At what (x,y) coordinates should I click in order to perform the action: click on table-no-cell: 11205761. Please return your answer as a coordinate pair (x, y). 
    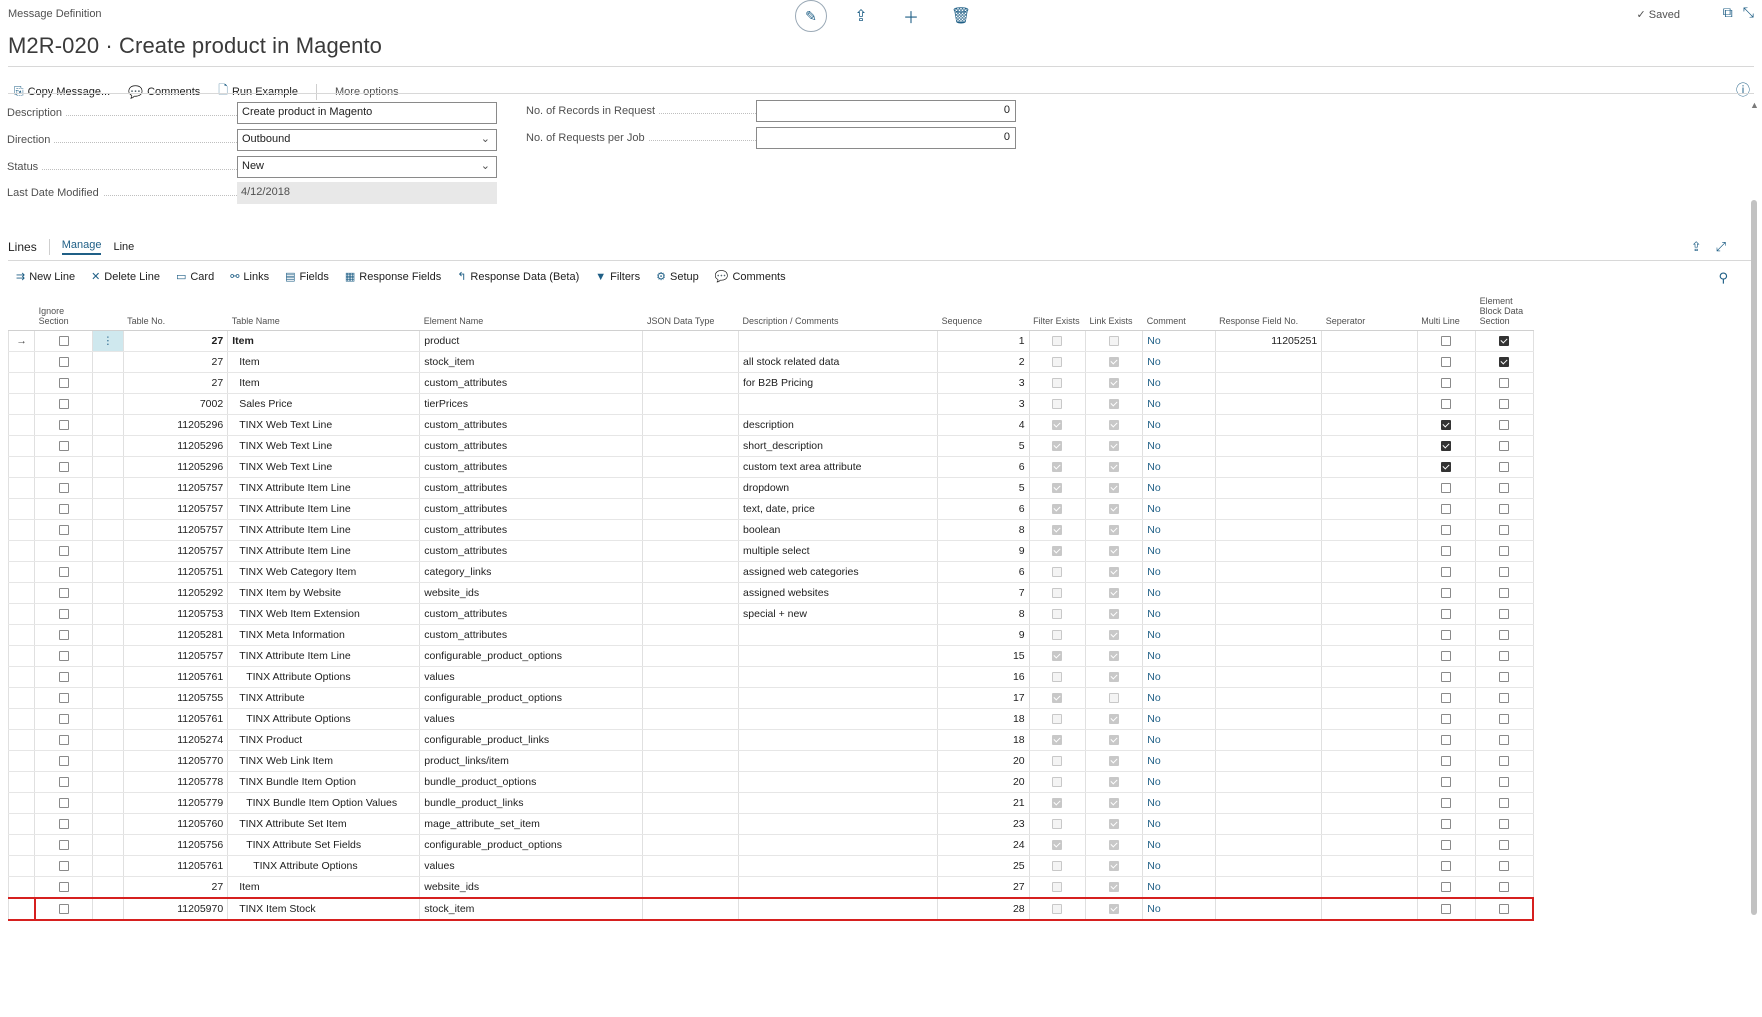
    Looking at the image, I should click on (176, 719).